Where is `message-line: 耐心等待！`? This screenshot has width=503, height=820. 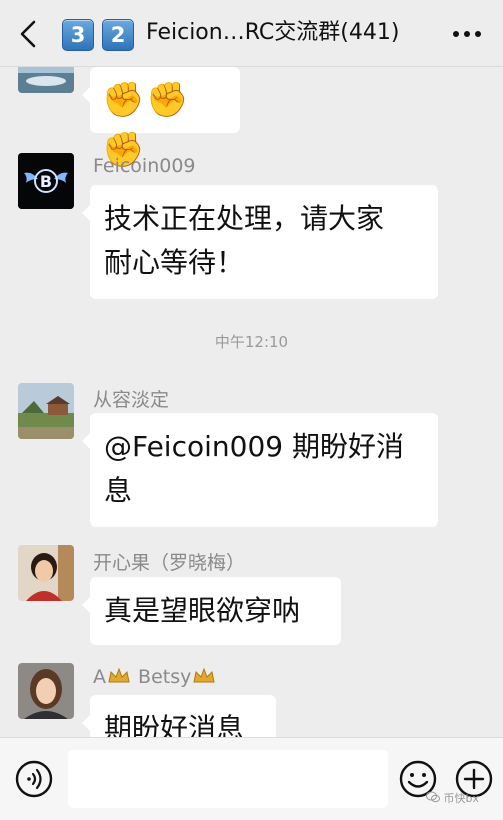 message-line: 耐心等待！ is located at coordinates (174, 262).